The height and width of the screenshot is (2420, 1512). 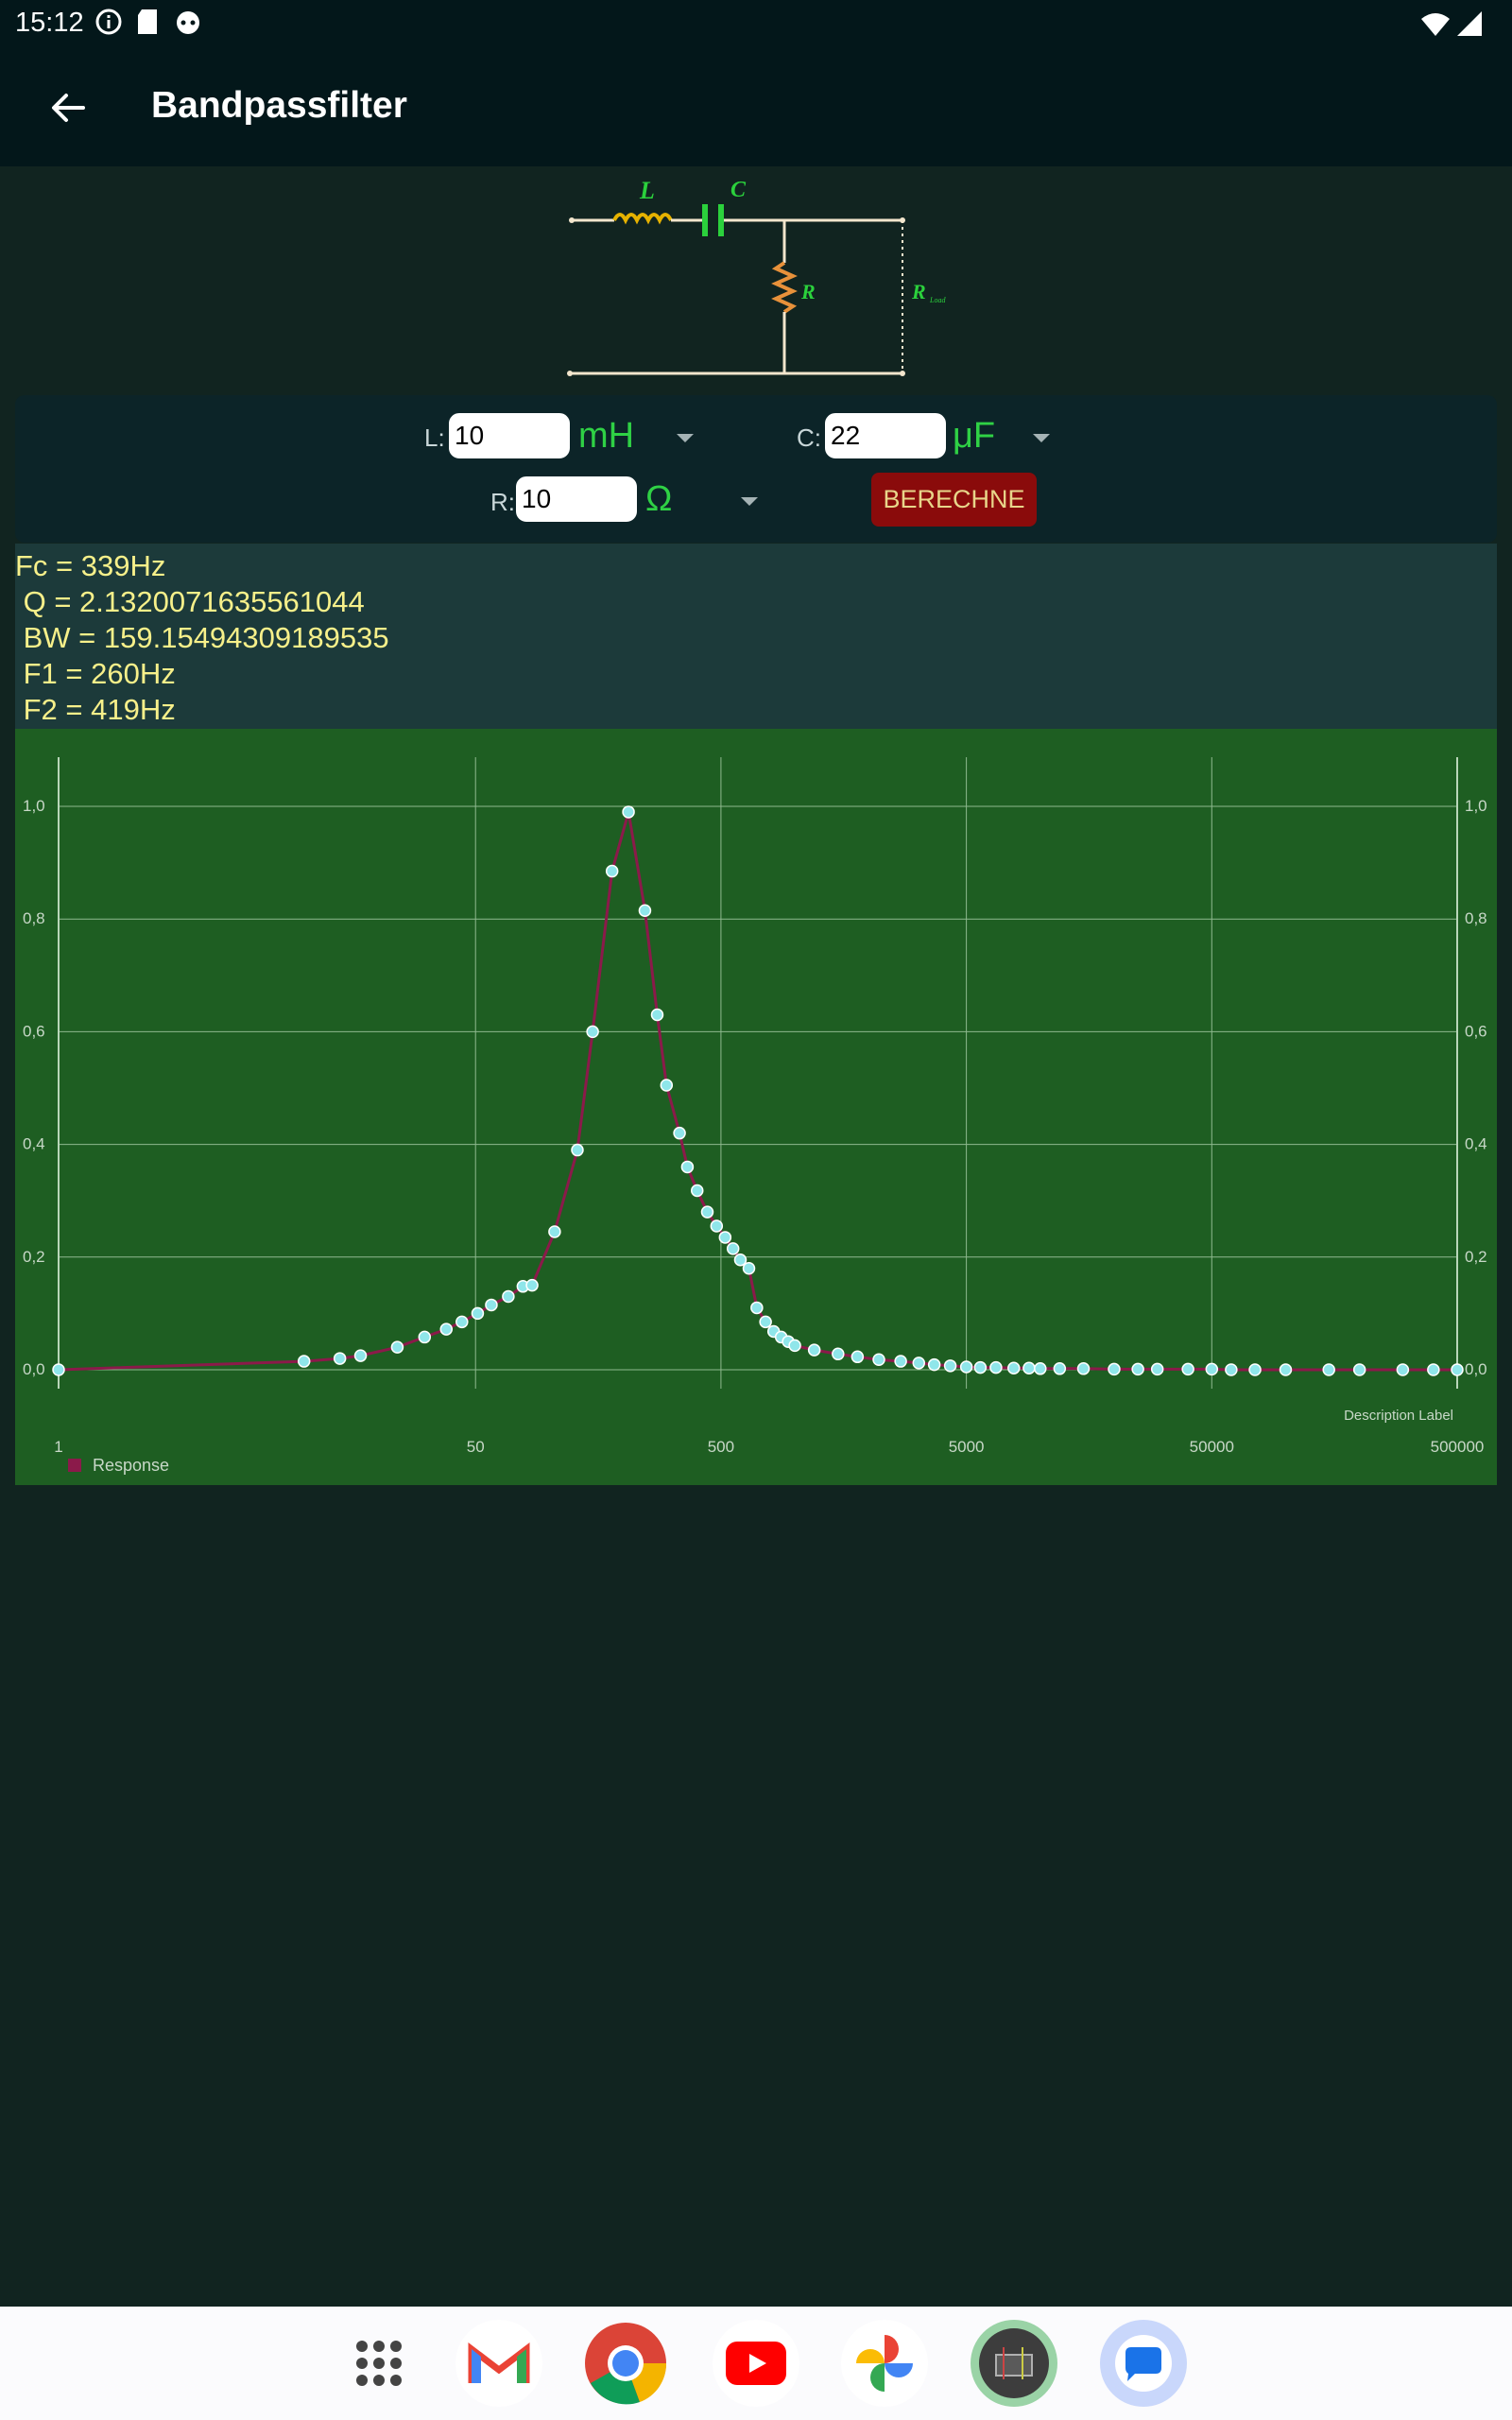 I want to click on chart-description-label: Description Label, so click(x=1398, y=1416).